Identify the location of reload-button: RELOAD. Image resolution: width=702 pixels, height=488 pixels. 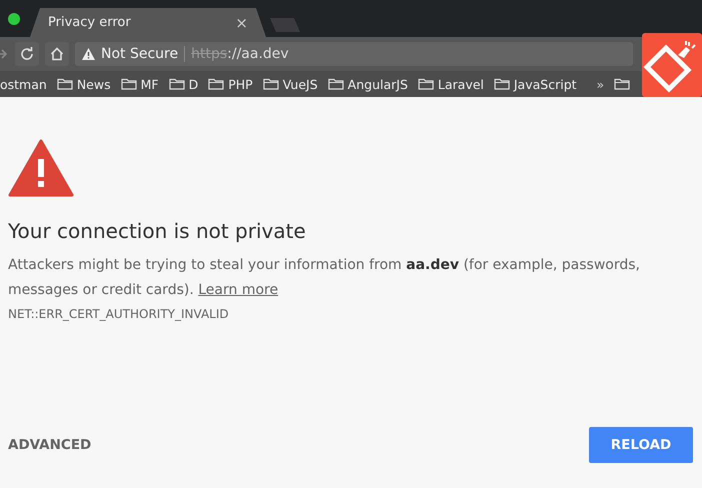
(641, 445).